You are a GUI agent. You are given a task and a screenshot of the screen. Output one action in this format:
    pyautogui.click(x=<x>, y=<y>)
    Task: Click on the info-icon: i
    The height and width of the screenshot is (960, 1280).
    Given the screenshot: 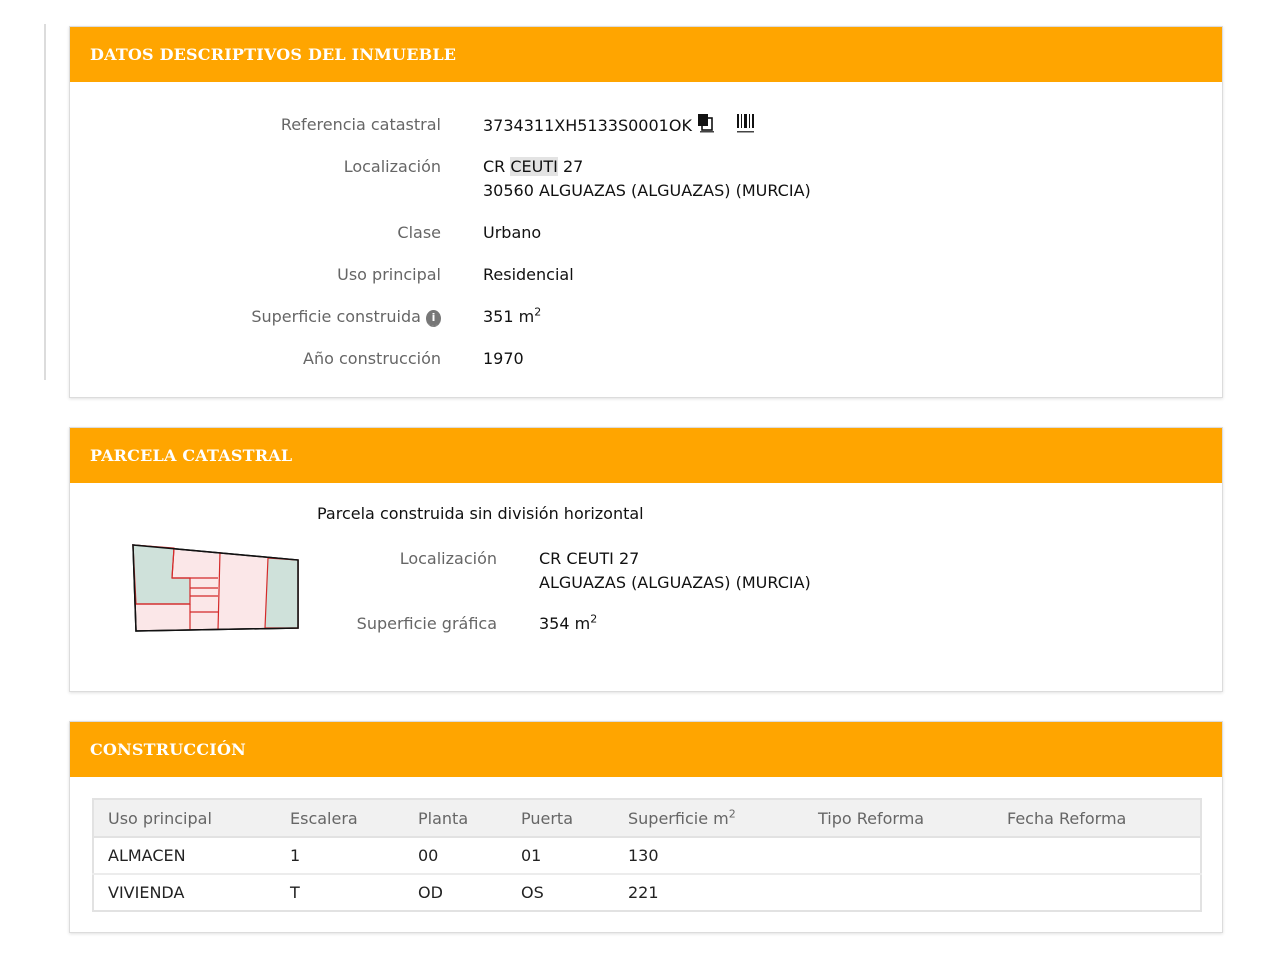 What is the action you would take?
    pyautogui.click(x=433, y=318)
    